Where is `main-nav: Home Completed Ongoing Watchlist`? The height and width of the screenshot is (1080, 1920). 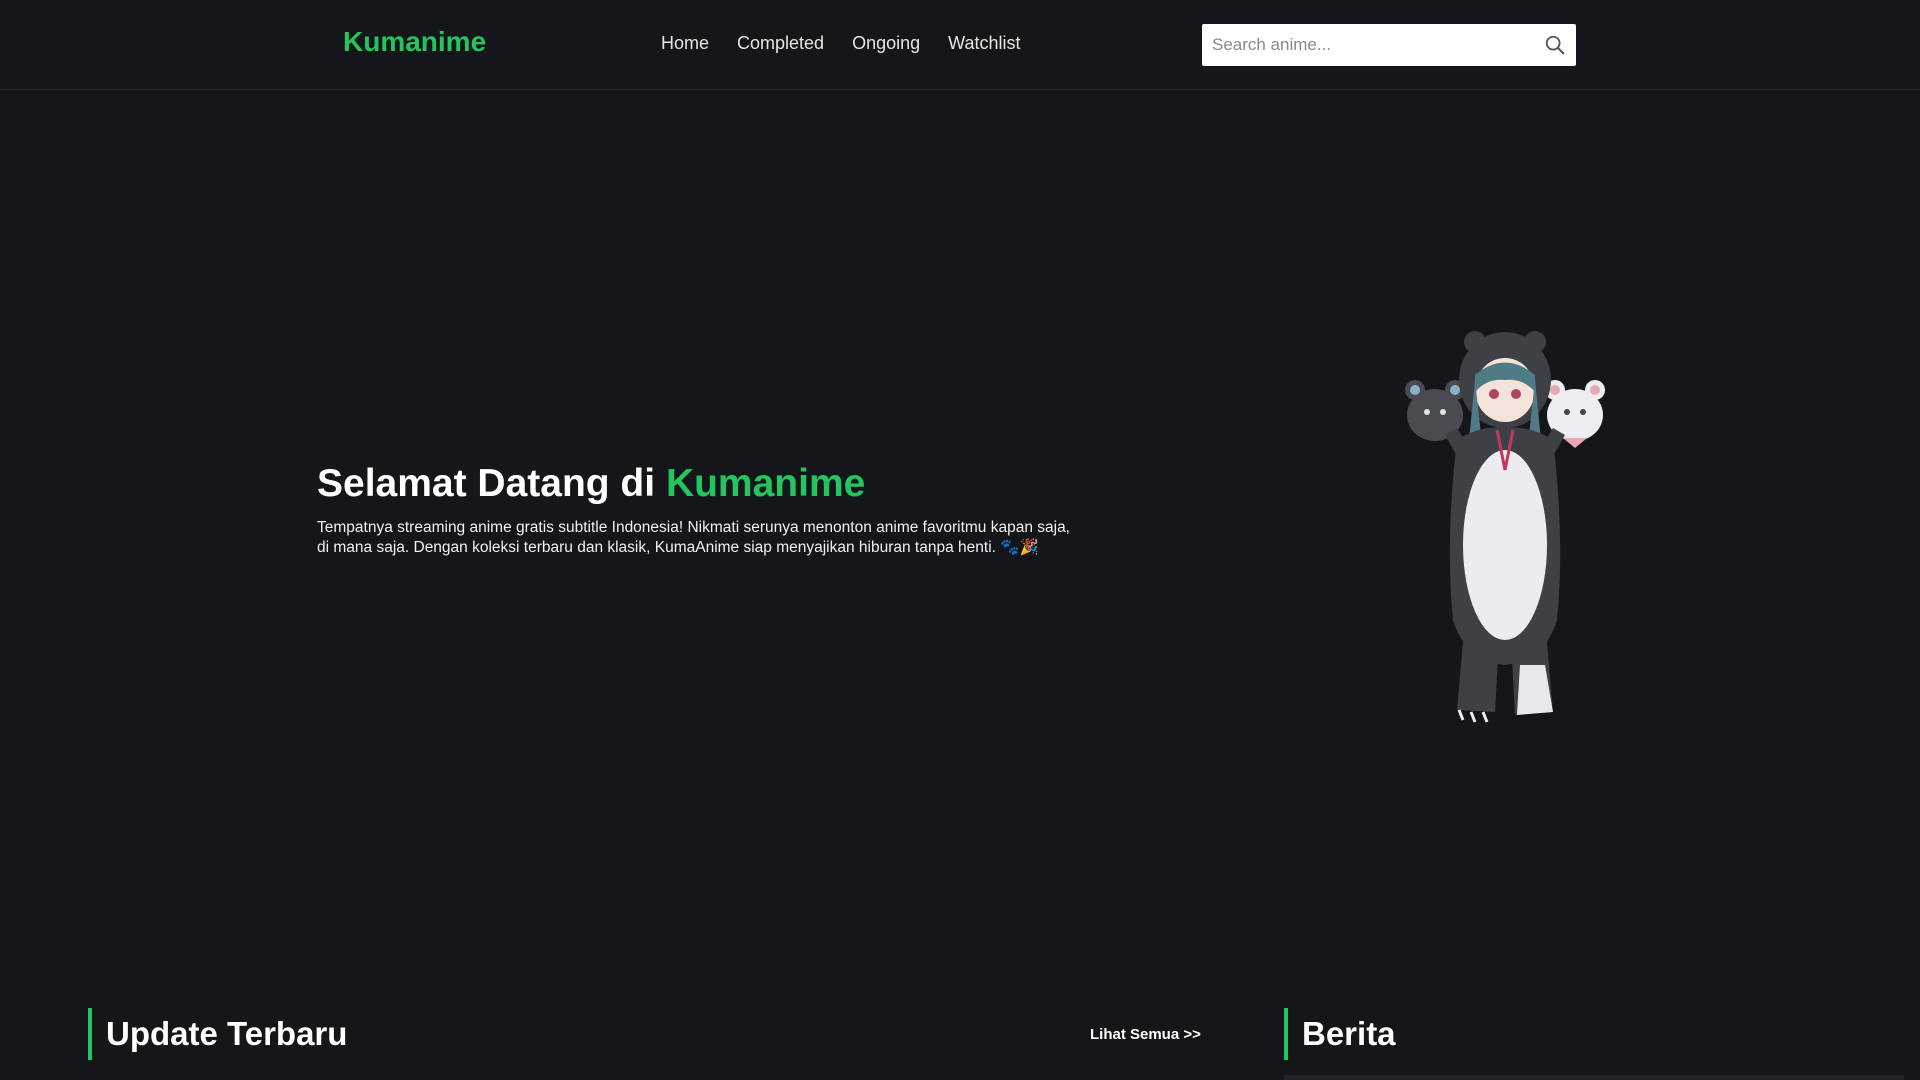 main-nav: Home Completed Ongoing Watchlist is located at coordinates (840, 43).